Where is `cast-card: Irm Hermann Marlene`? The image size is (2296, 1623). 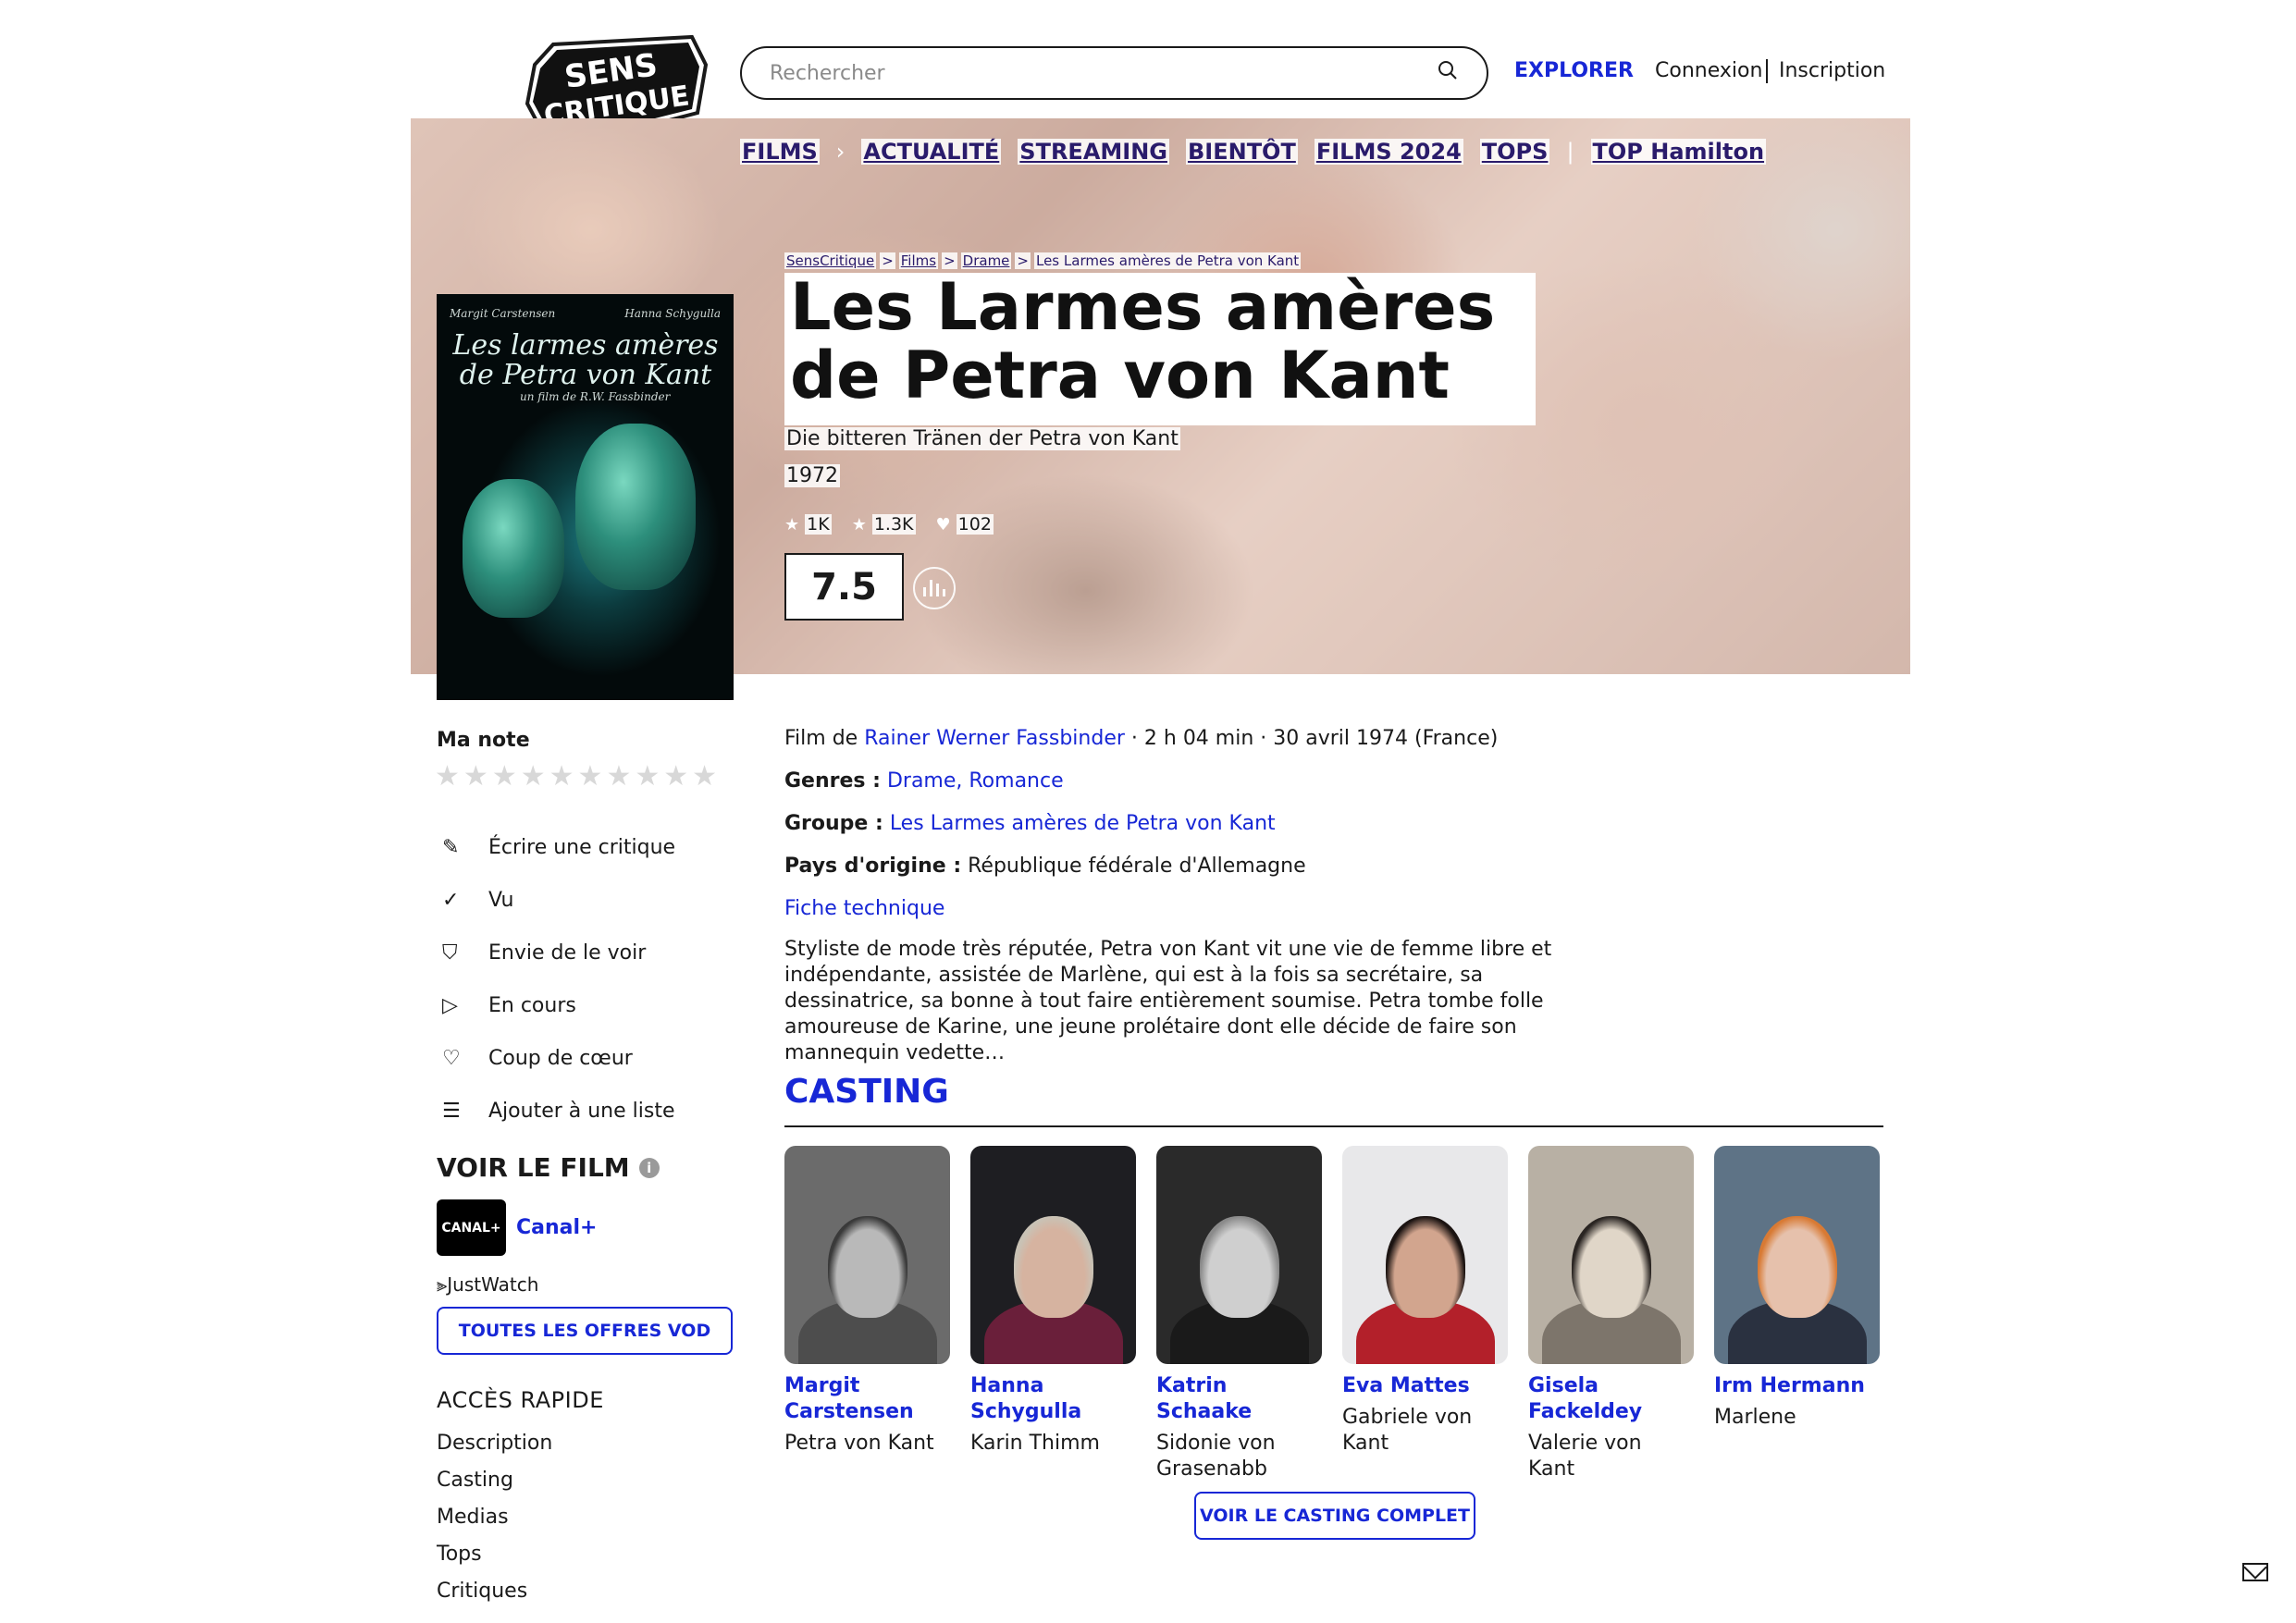
cast-card: Irm Hermann Marlene is located at coordinates (1797, 1314).